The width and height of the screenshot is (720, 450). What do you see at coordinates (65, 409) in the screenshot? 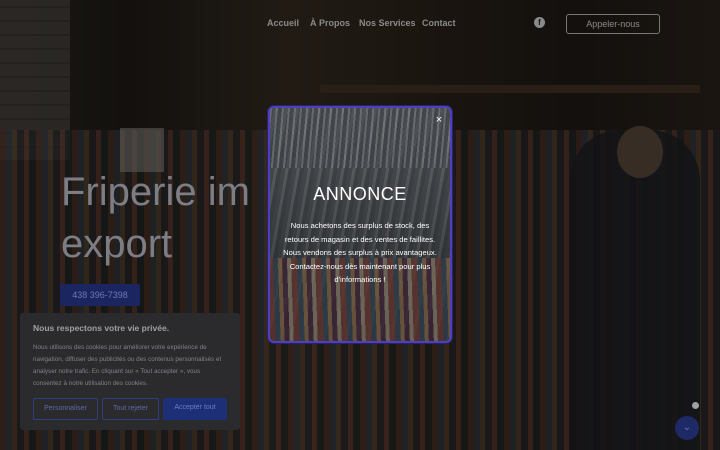
I see `customize-button: Personnaliser` at bounding box center [65, 409].